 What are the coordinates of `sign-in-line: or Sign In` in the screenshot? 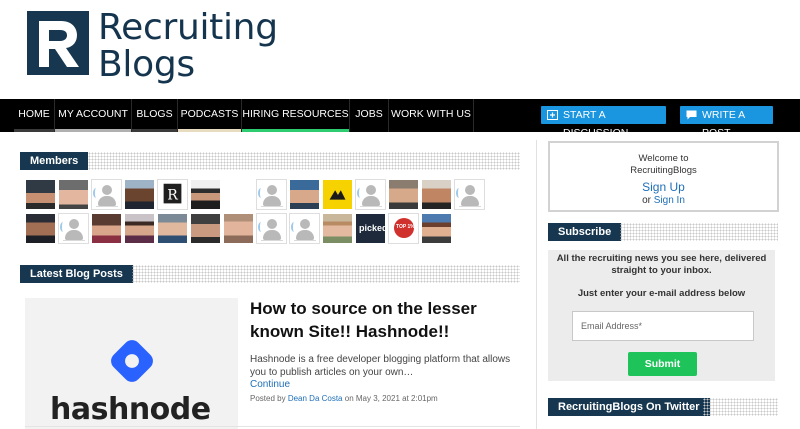 It's located at (663, 200).